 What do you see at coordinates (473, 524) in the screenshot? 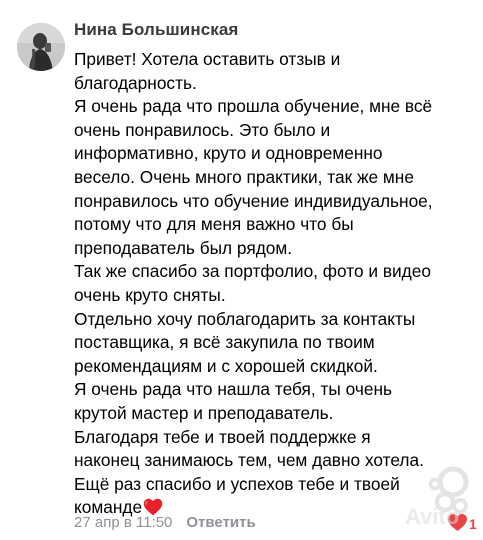
I see `like-count: 1` at bounding box center [473, 524].